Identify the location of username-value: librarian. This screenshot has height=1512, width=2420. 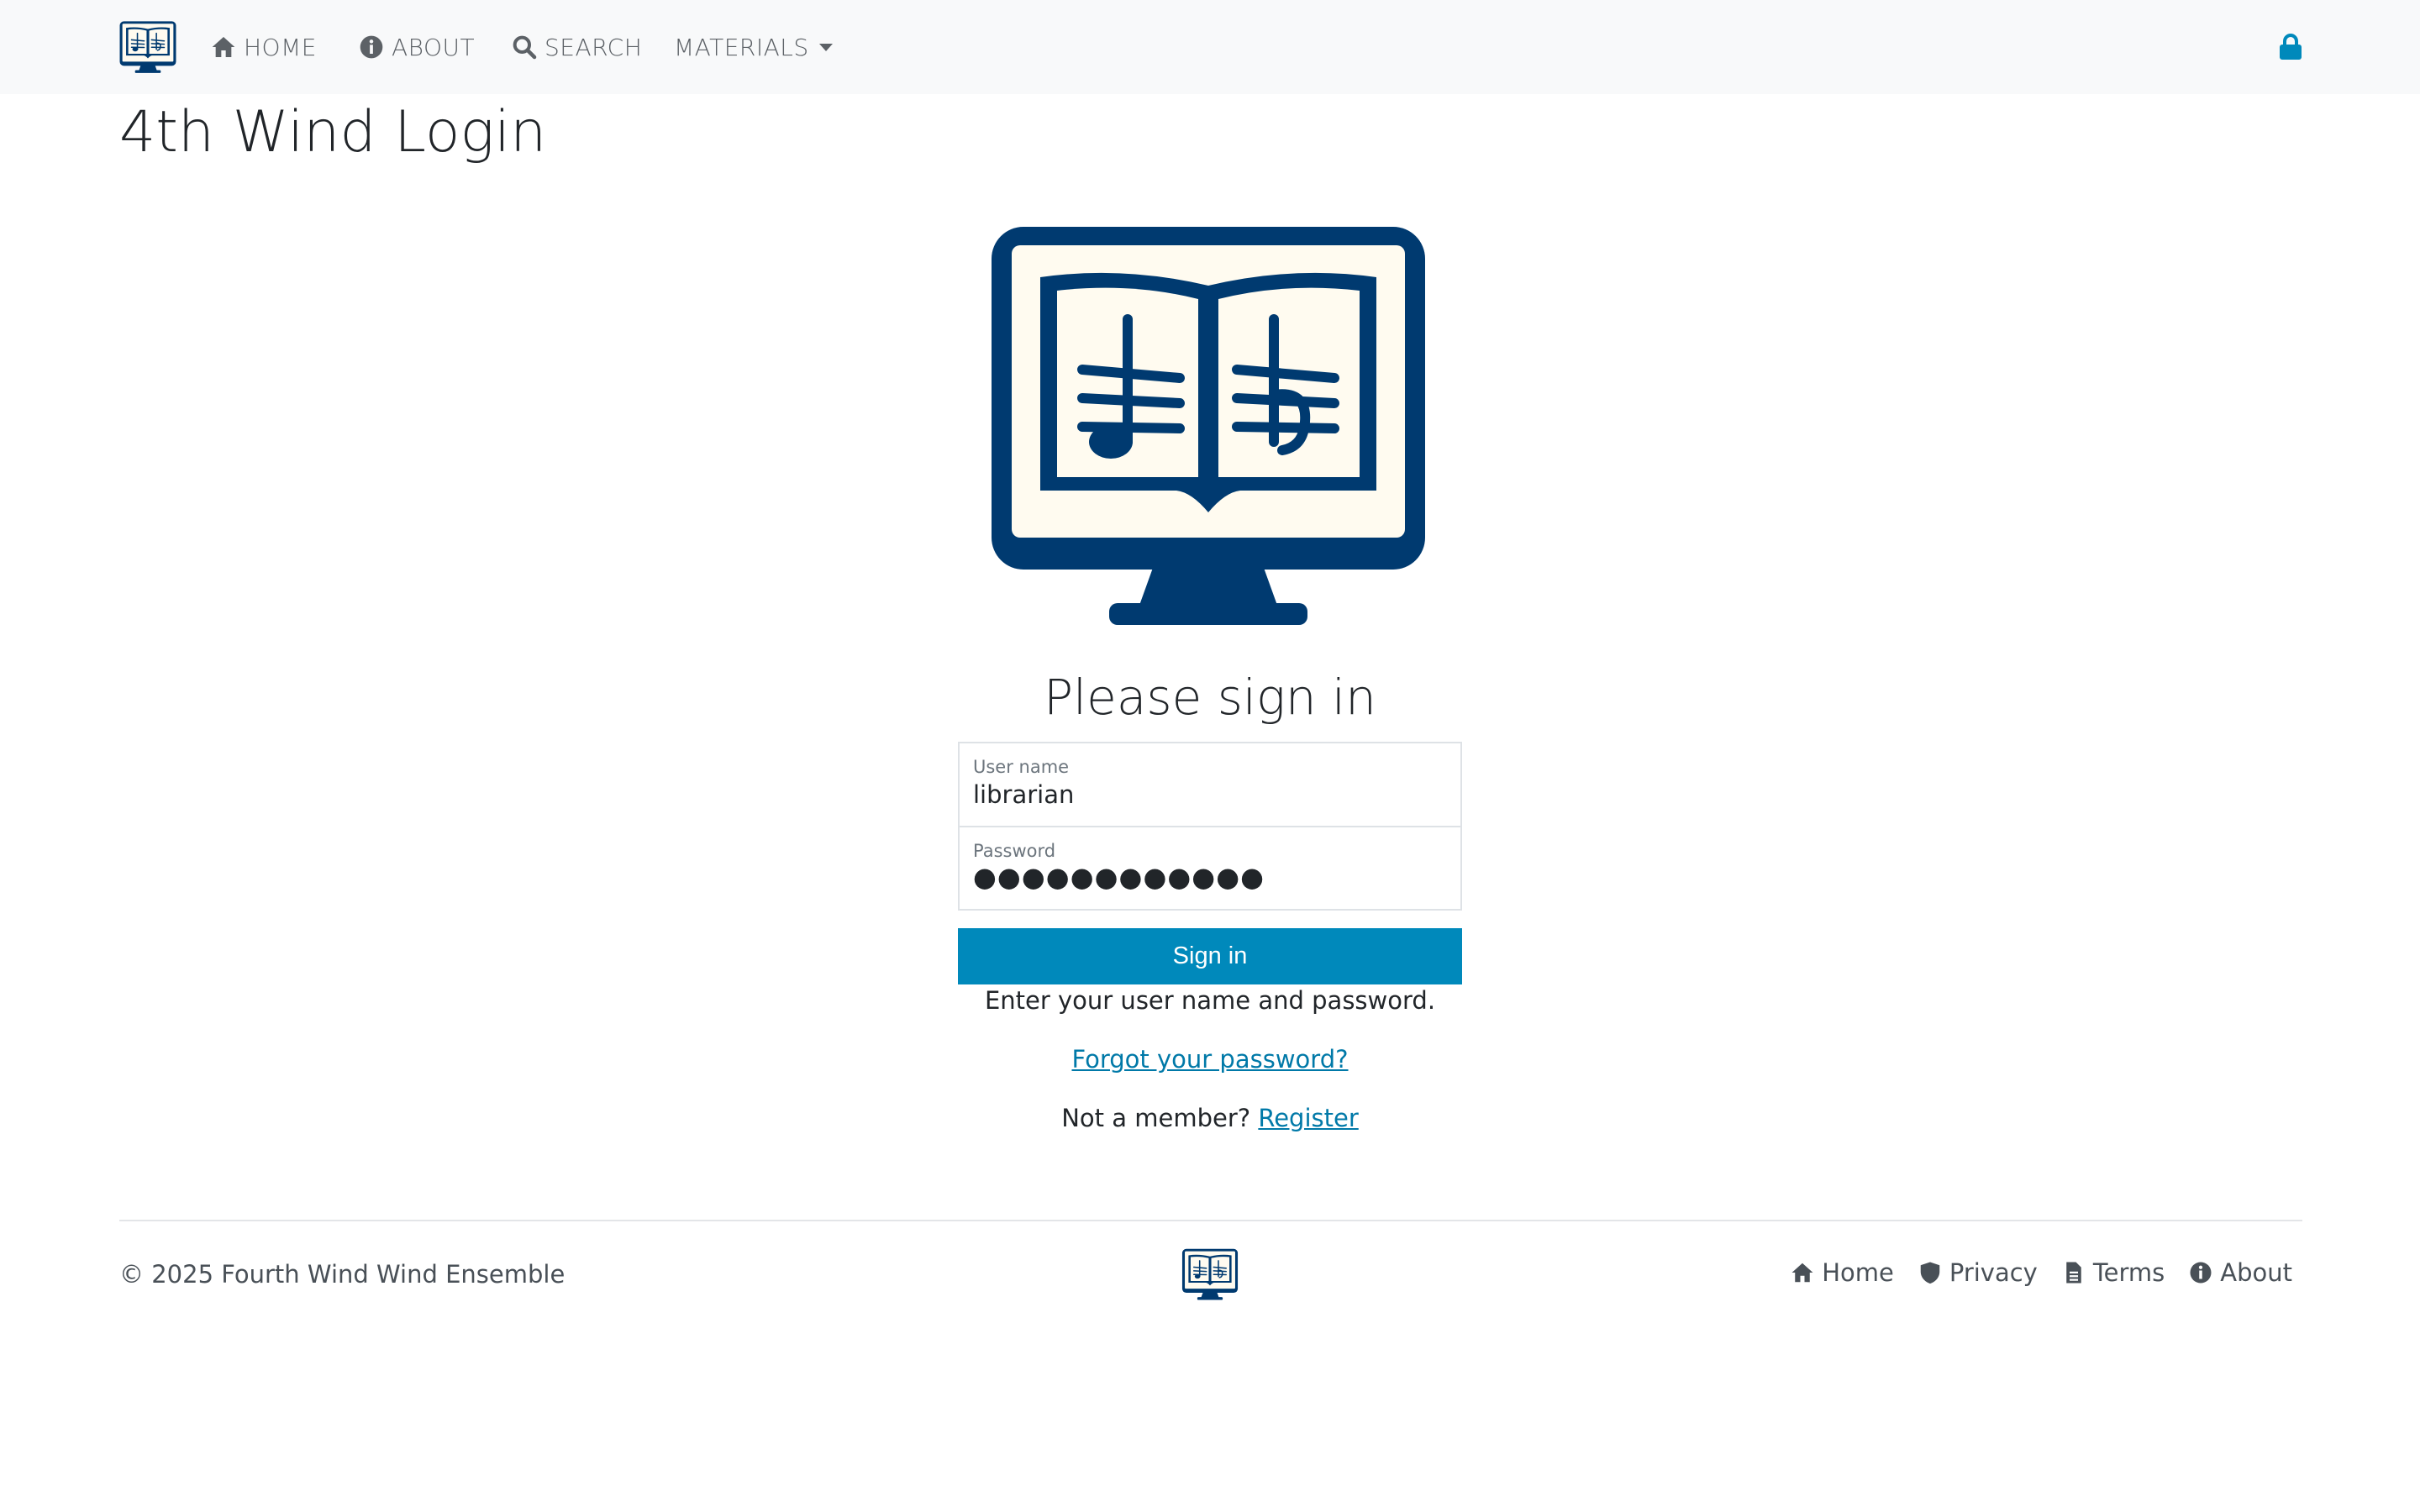
(1023, 794).